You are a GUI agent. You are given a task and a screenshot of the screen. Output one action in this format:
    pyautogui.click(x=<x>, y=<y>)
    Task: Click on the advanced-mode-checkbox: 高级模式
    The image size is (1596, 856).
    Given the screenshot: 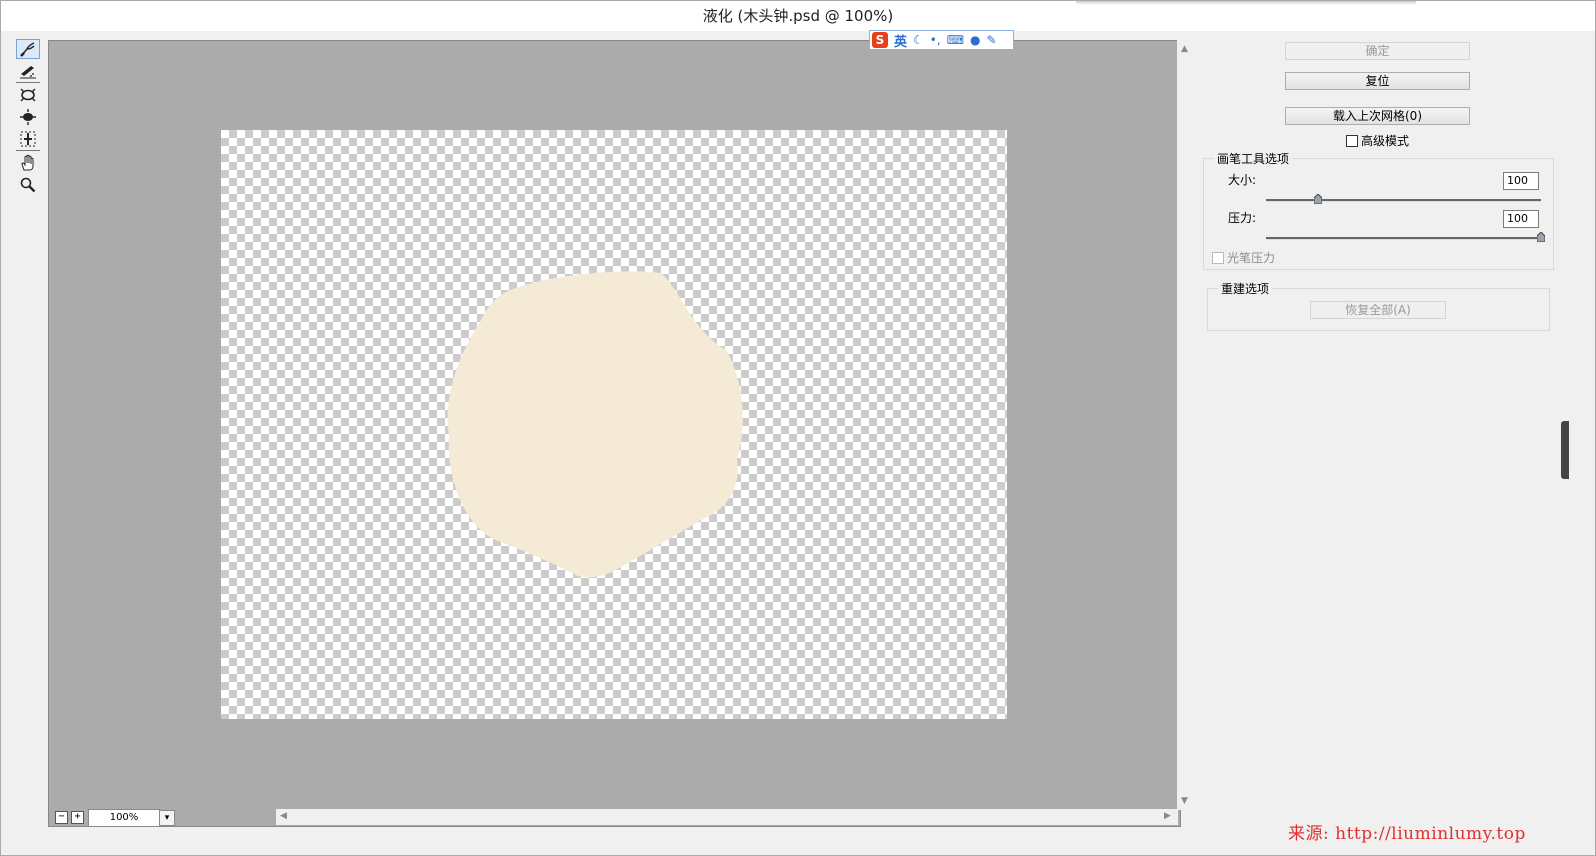 What is the action you would take?
    pyautogui.click(x=1377, y=140)
    